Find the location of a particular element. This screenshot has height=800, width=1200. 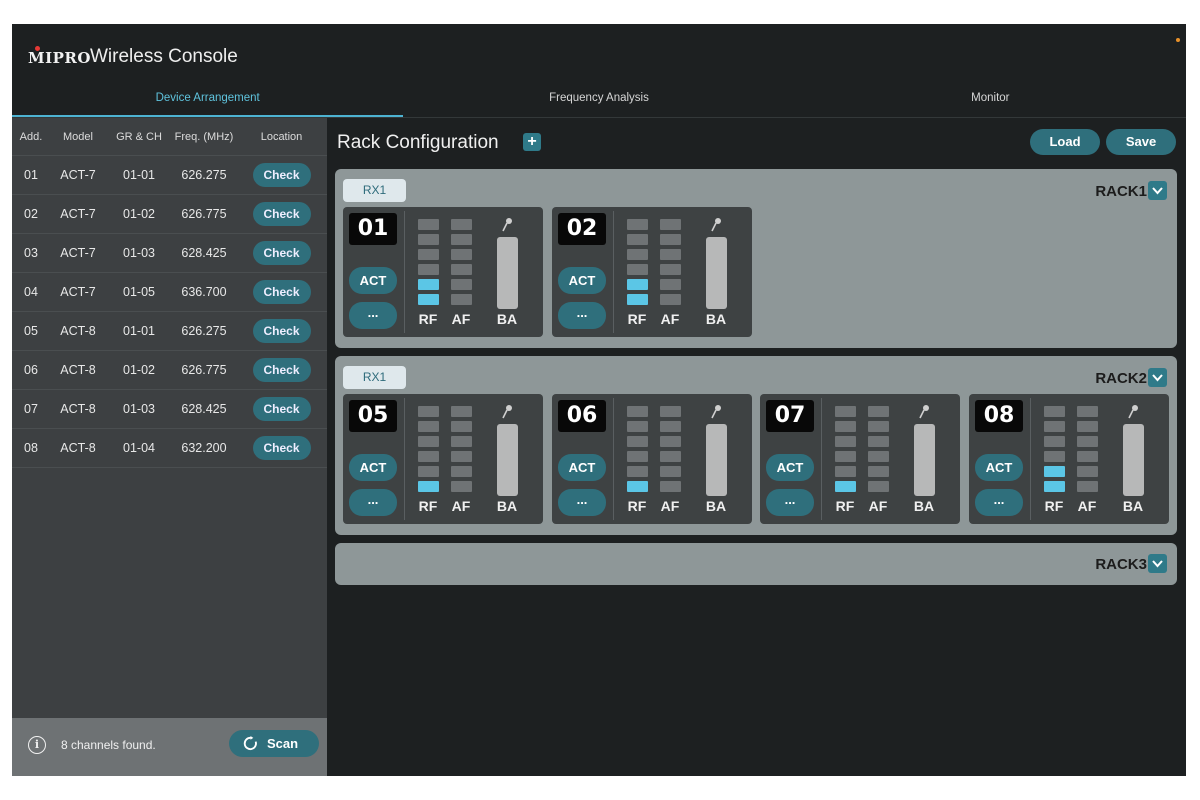

cell-freq: 636.700 is located at coordinates (204, 292).